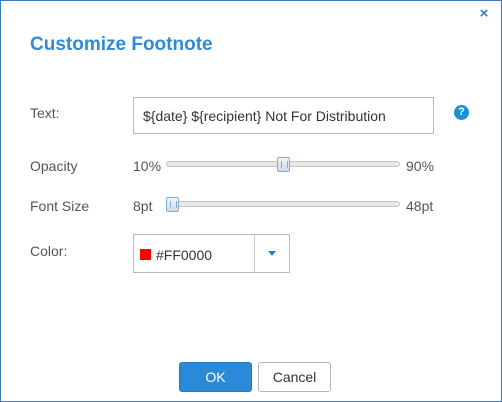 The height and width of the screenshot is (402, 502). Describe the element at coordinates (145, 254) in the screenshot. I see `color-swatch` at that location.